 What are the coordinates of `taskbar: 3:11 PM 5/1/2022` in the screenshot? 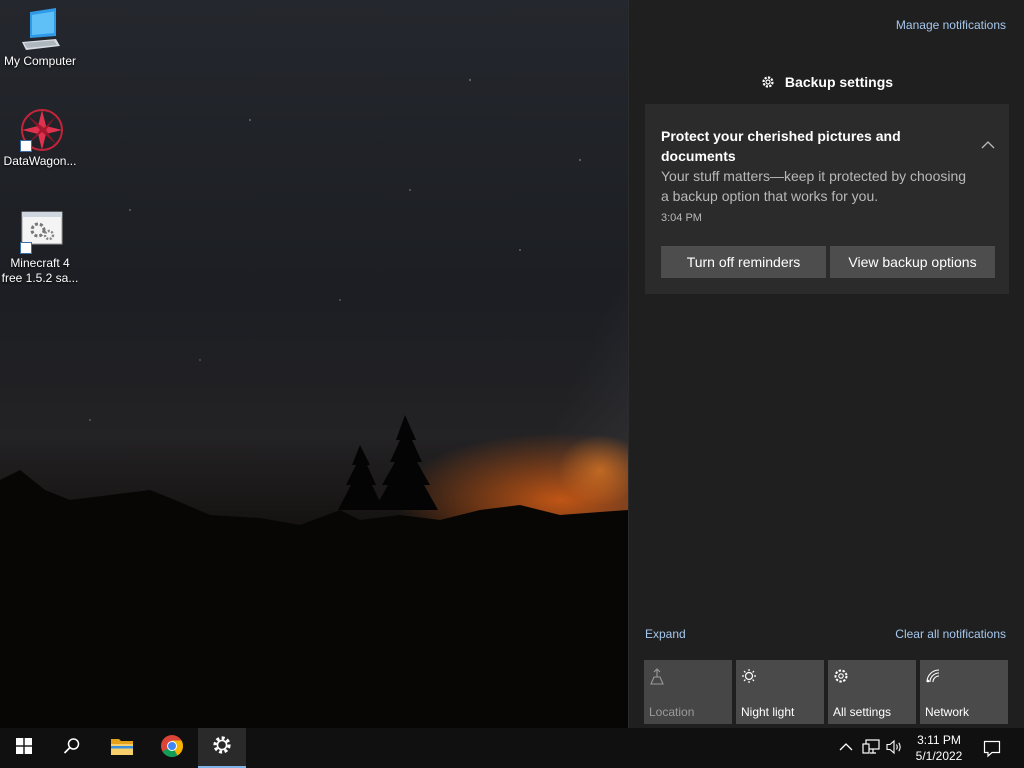 It's located at (512, 748).